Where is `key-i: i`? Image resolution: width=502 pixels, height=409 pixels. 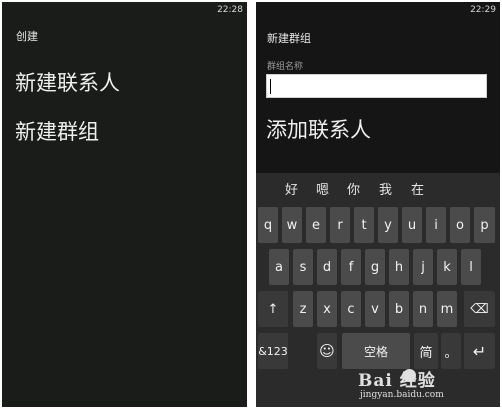
key-i: i is located at coordinates (436, 225).